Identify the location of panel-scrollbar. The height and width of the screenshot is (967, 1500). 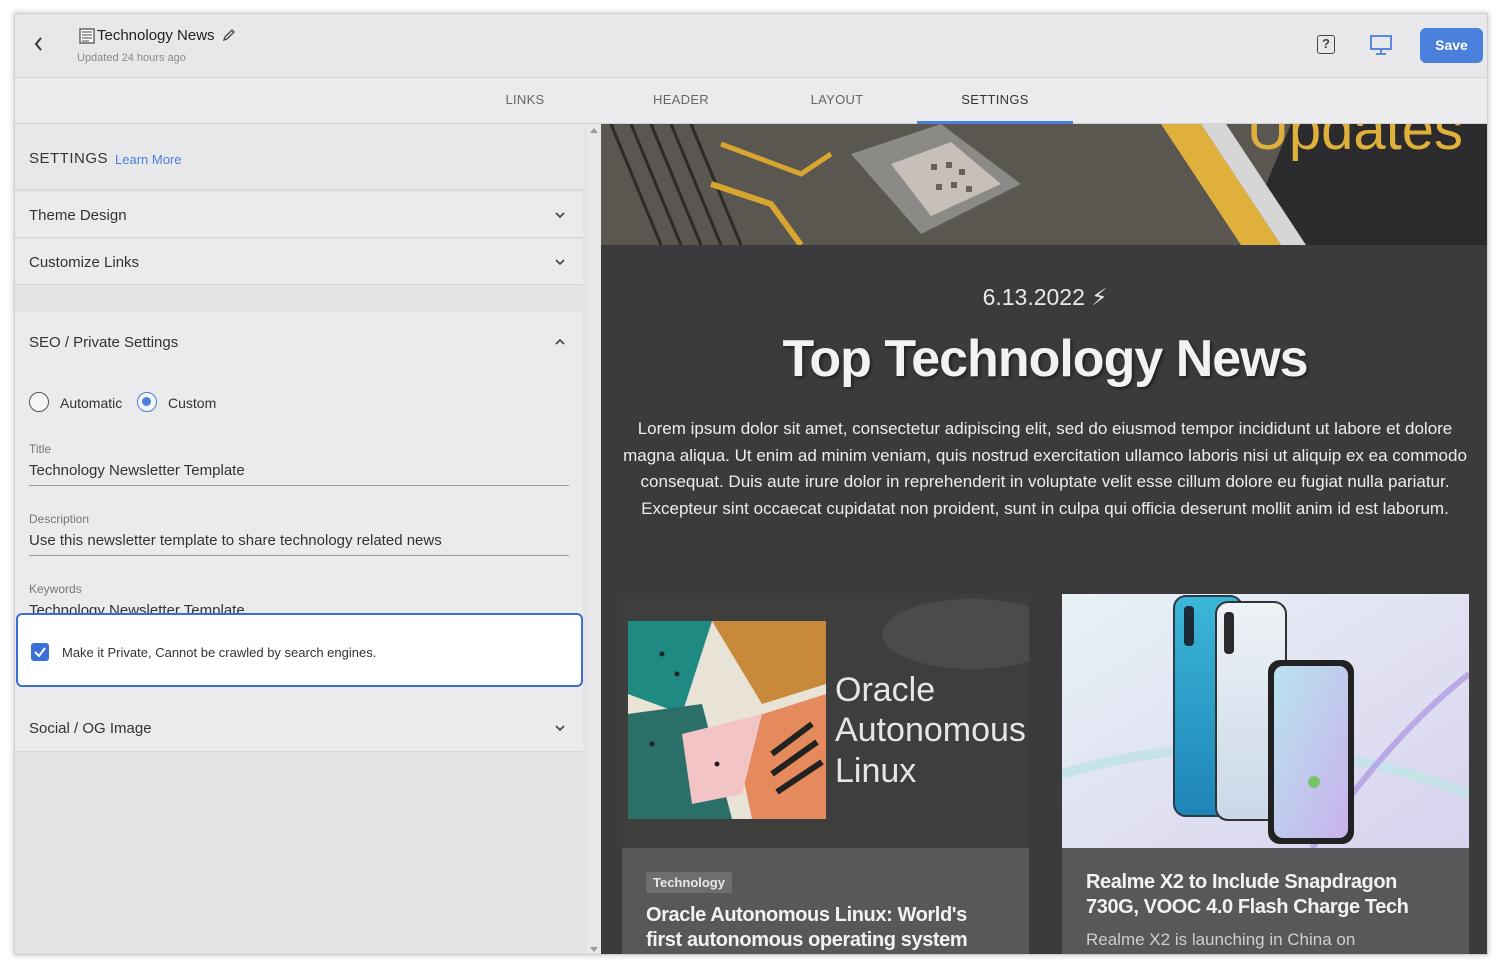
(594, 539).